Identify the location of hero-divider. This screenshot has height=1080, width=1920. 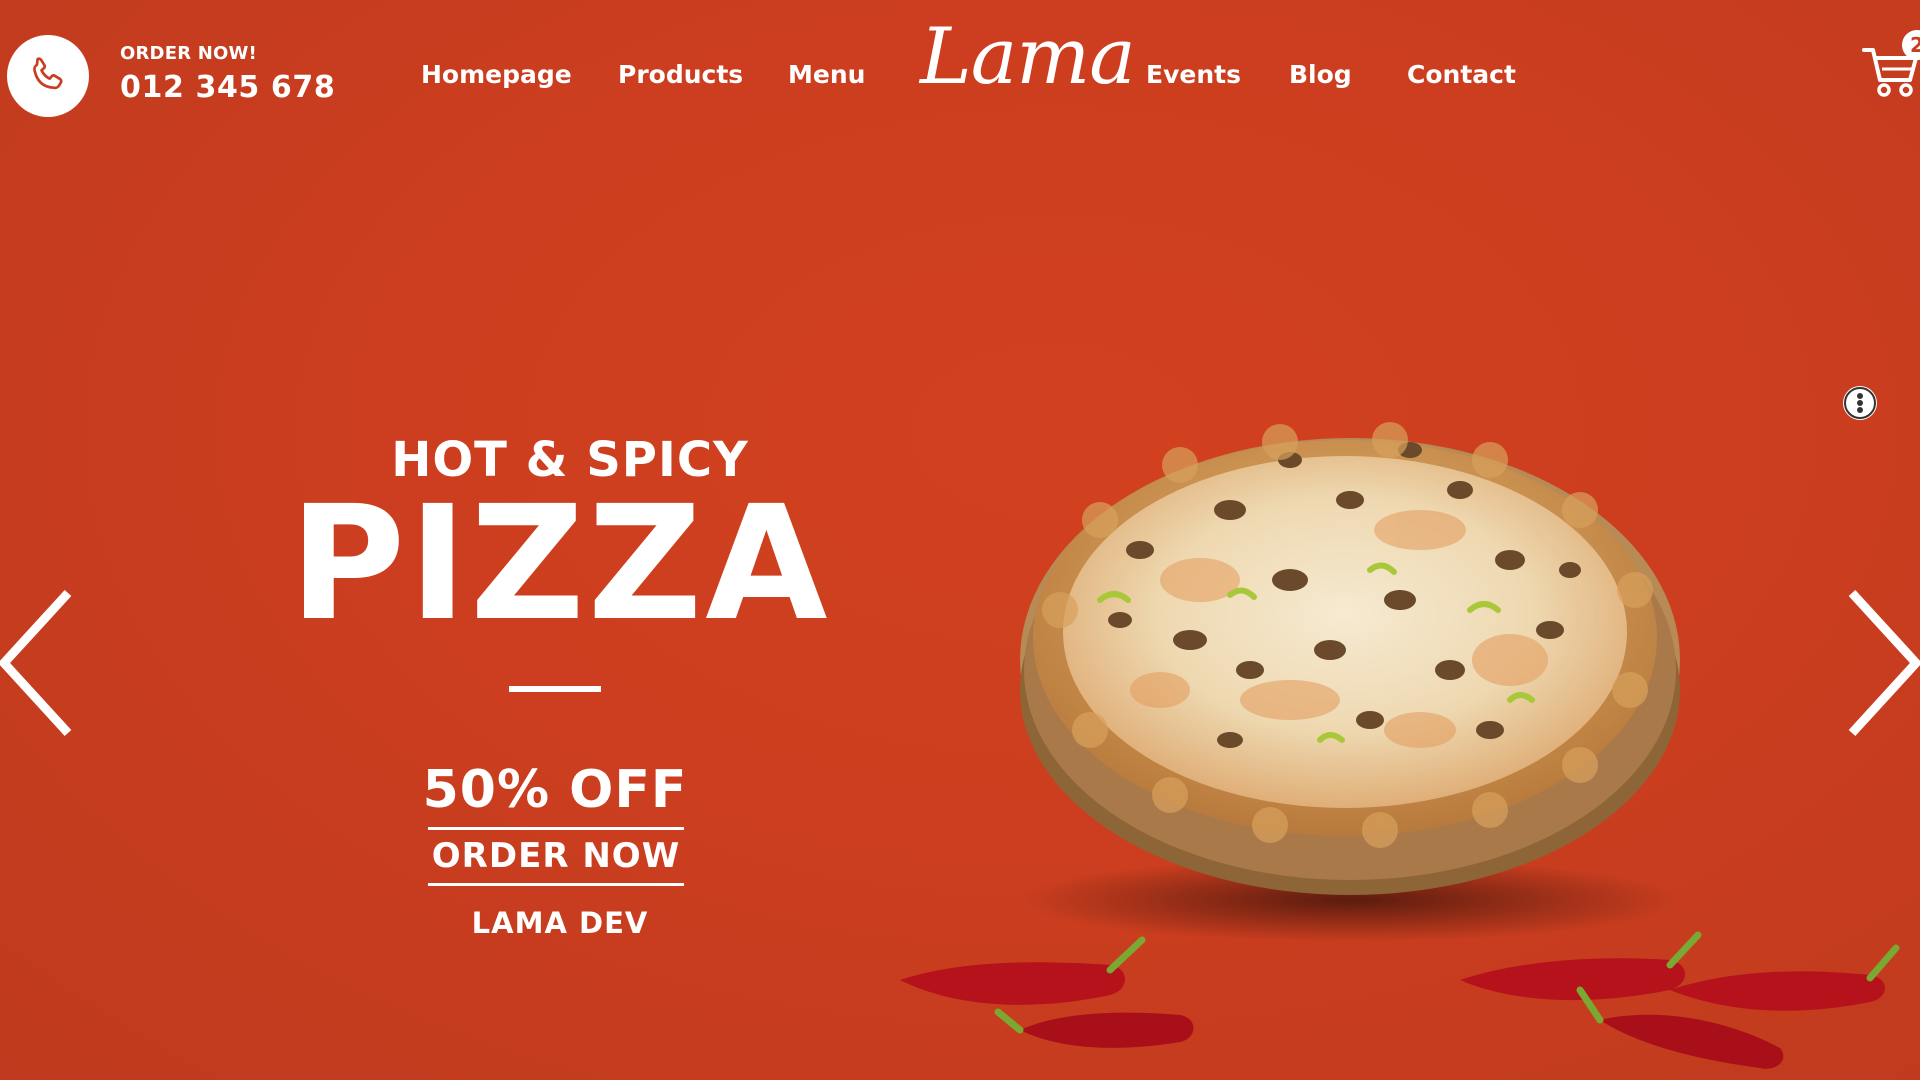
(555, 689).